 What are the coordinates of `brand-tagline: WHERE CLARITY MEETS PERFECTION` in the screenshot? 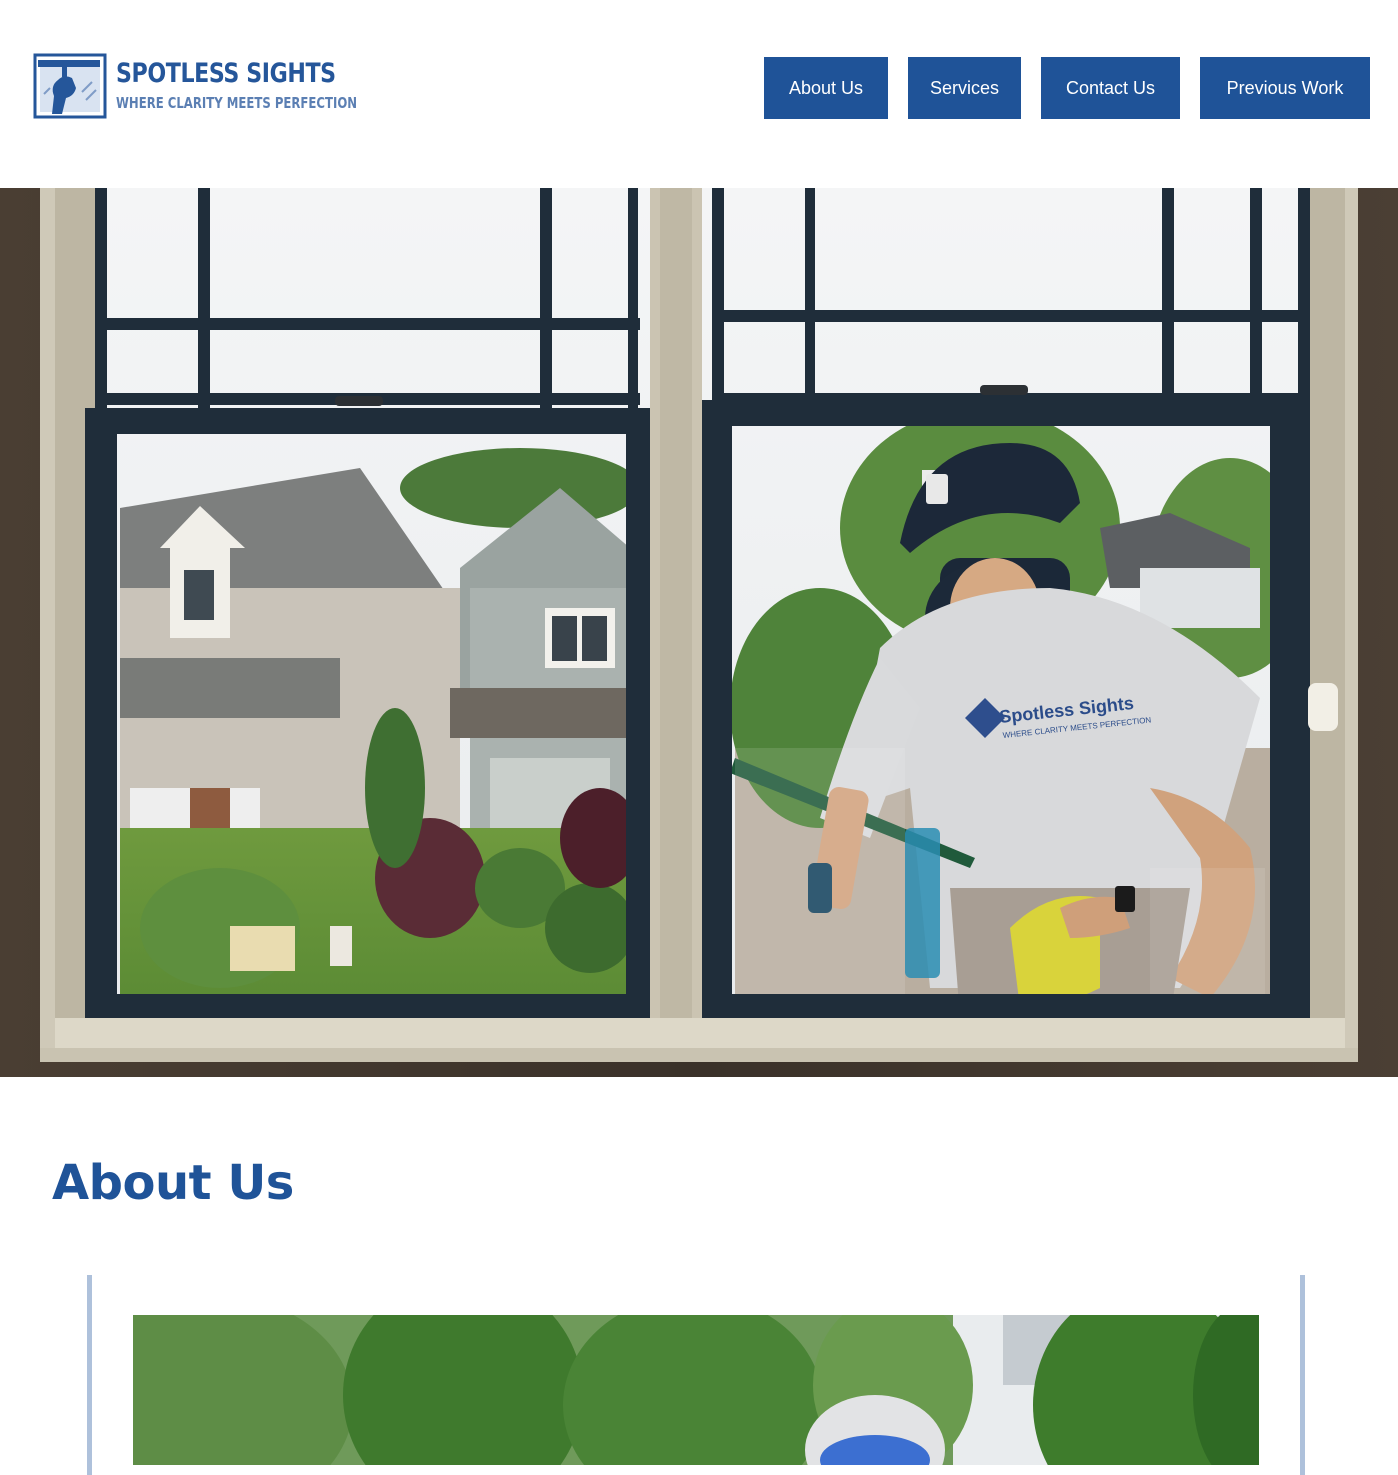 It's located at (237, 103).